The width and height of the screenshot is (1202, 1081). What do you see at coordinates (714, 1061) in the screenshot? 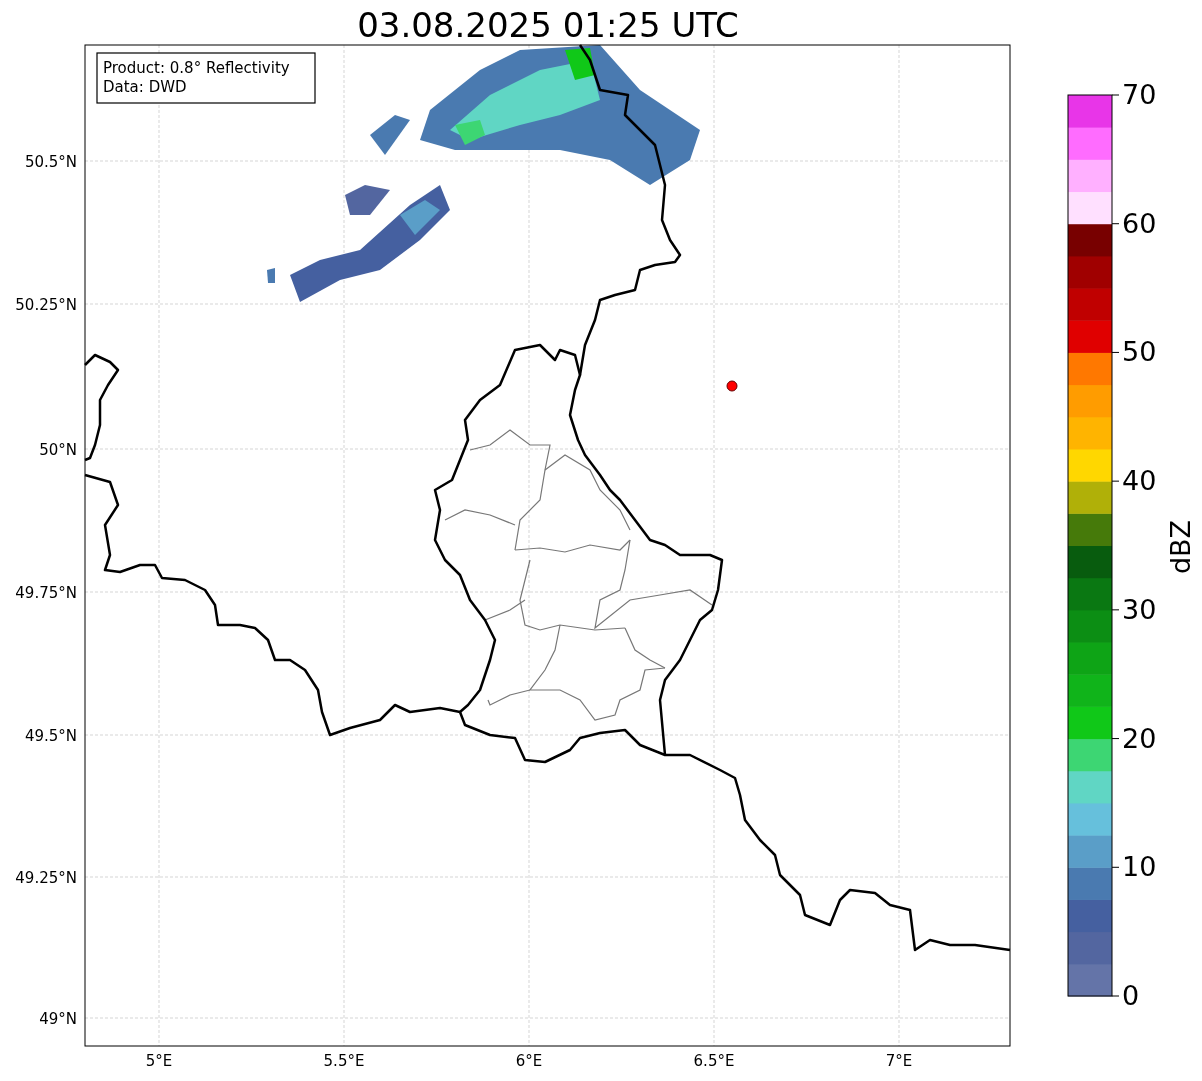
I see `longitude-label: 6.5°E` at bounding box center [714, 1061].